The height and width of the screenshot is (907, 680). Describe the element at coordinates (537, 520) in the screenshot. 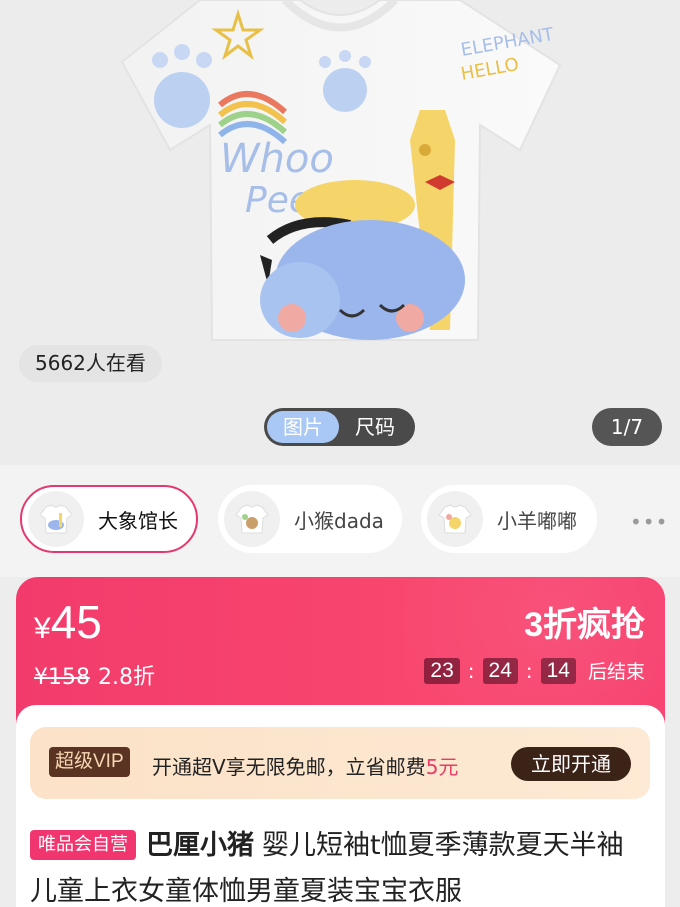

I see `variant-label: 小羊嘟嘟` at that location.